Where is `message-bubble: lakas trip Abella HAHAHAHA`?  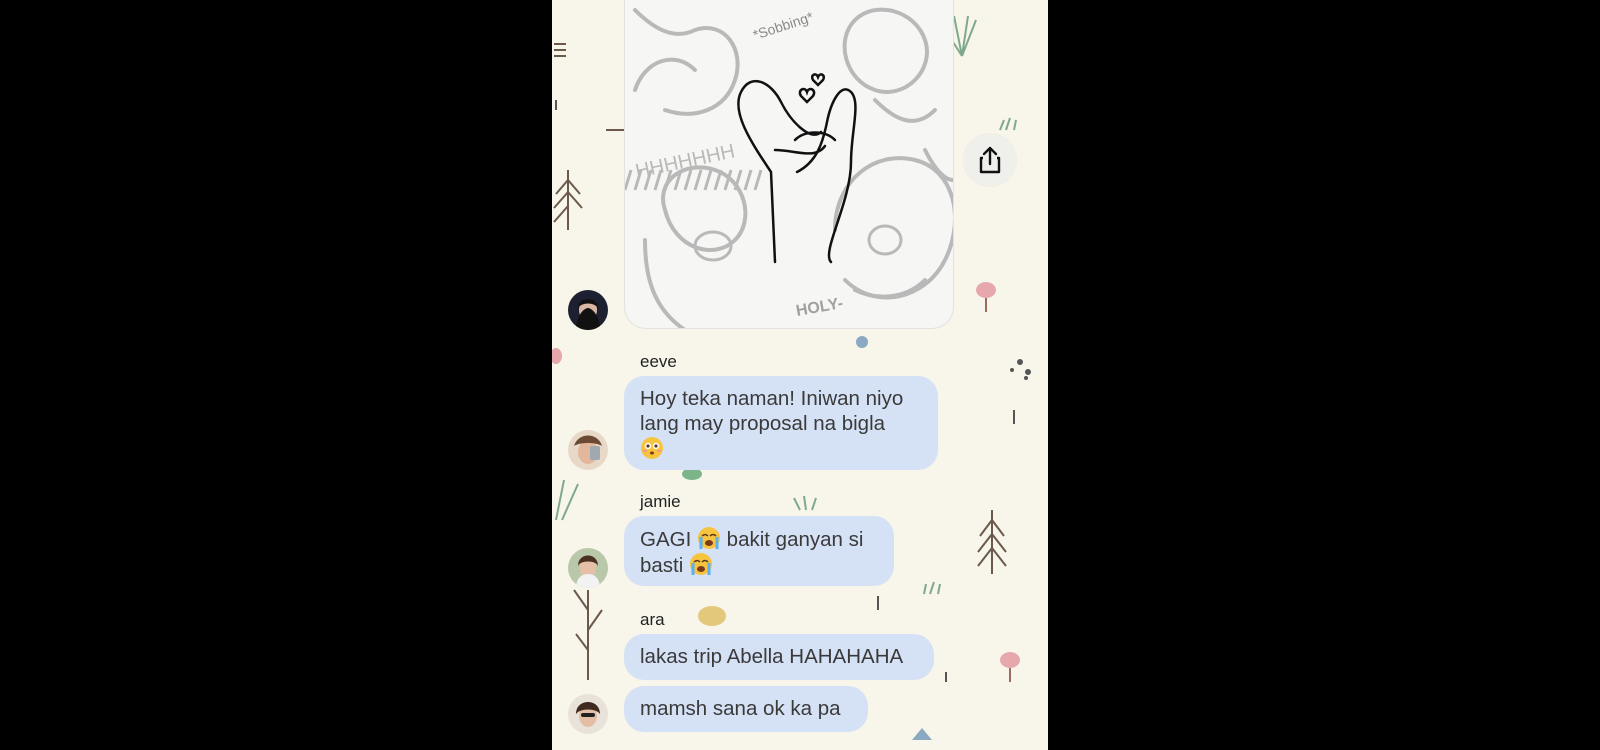 message-bubble: lakas trip Abella HAHAHAHA is located at coordinates (779, 657).